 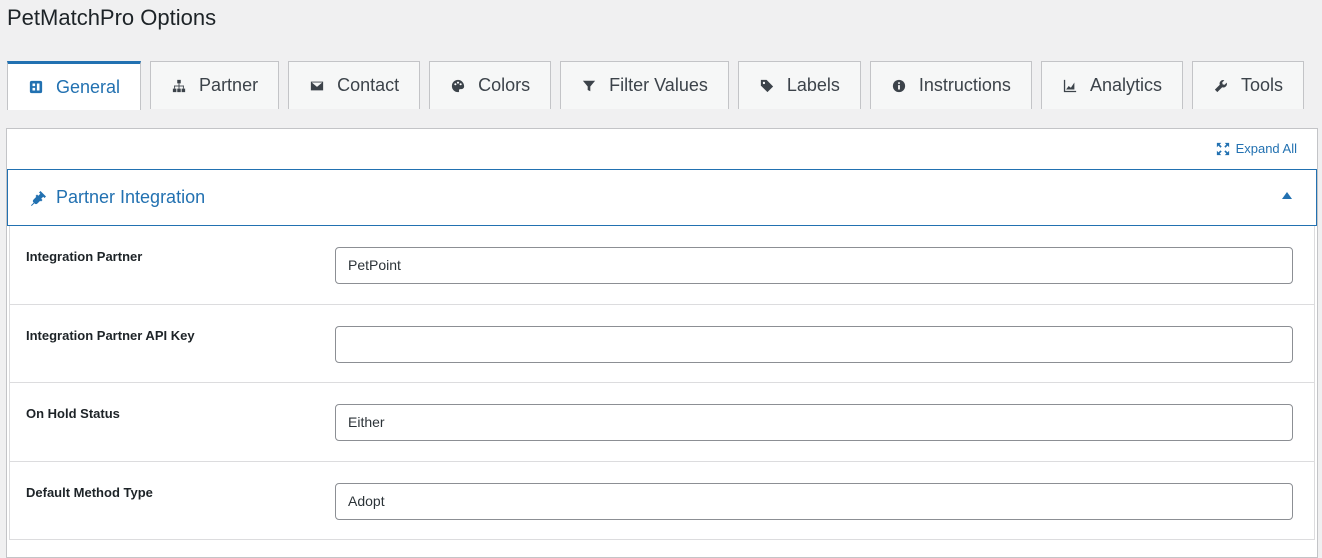 I want to click on tab-labels: Labels, so click(x=799, y=85).